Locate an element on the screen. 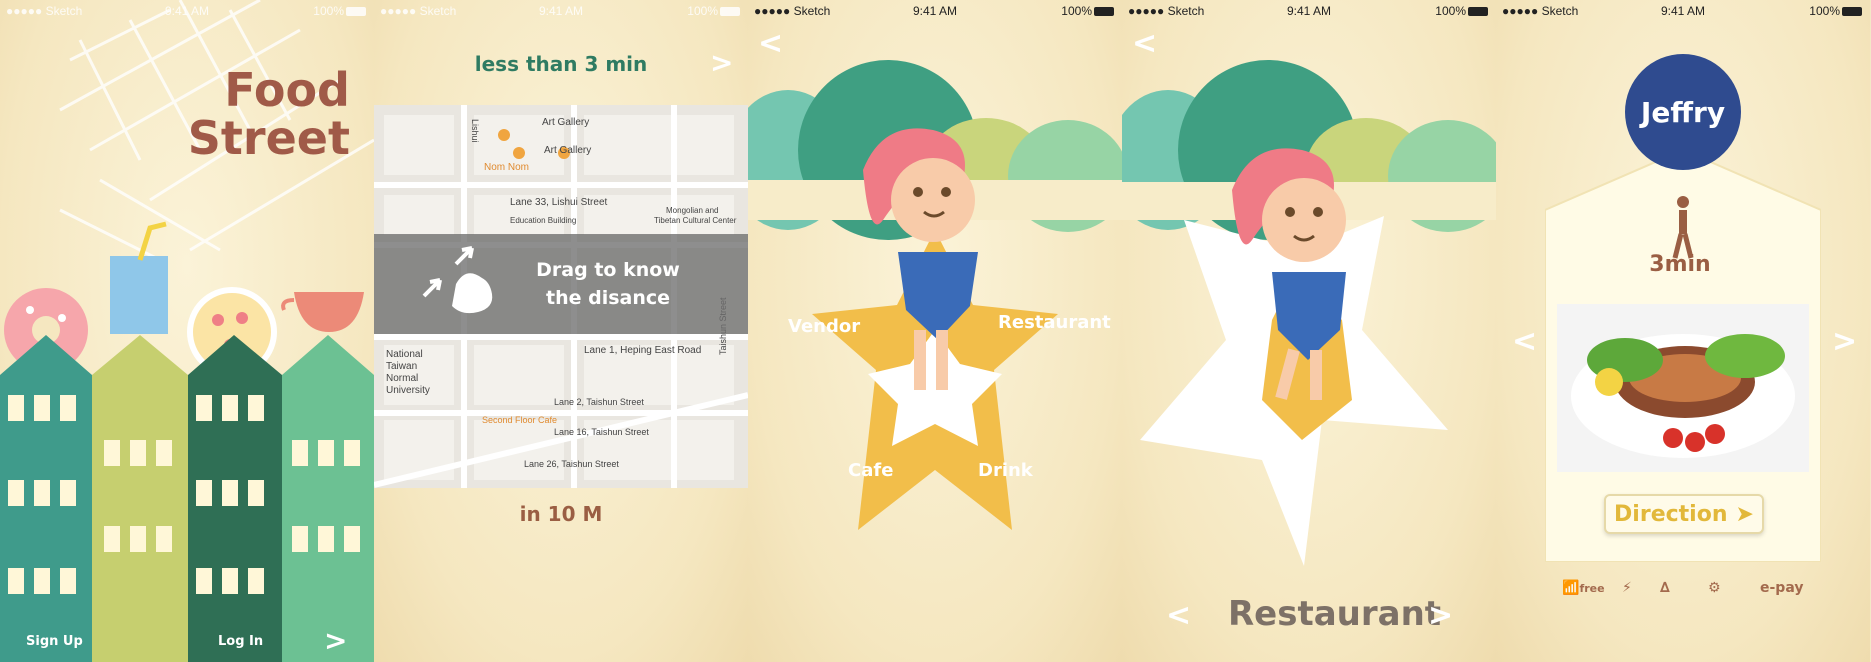  map-label: University is located at coordinates (408, 390).